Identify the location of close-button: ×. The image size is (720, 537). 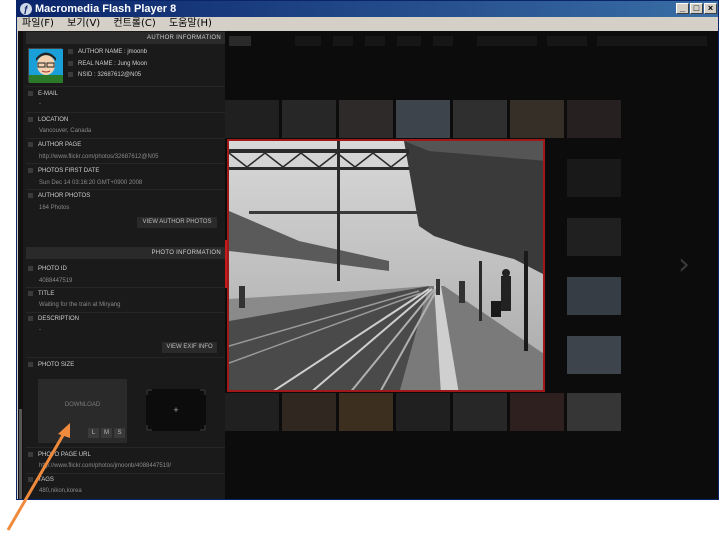
(710, 8).